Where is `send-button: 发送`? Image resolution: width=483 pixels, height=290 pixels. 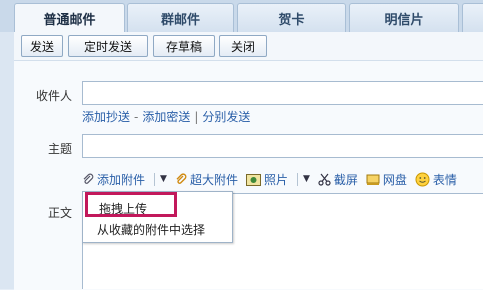 send-button: 发送 is located at coordinates (42, 46).